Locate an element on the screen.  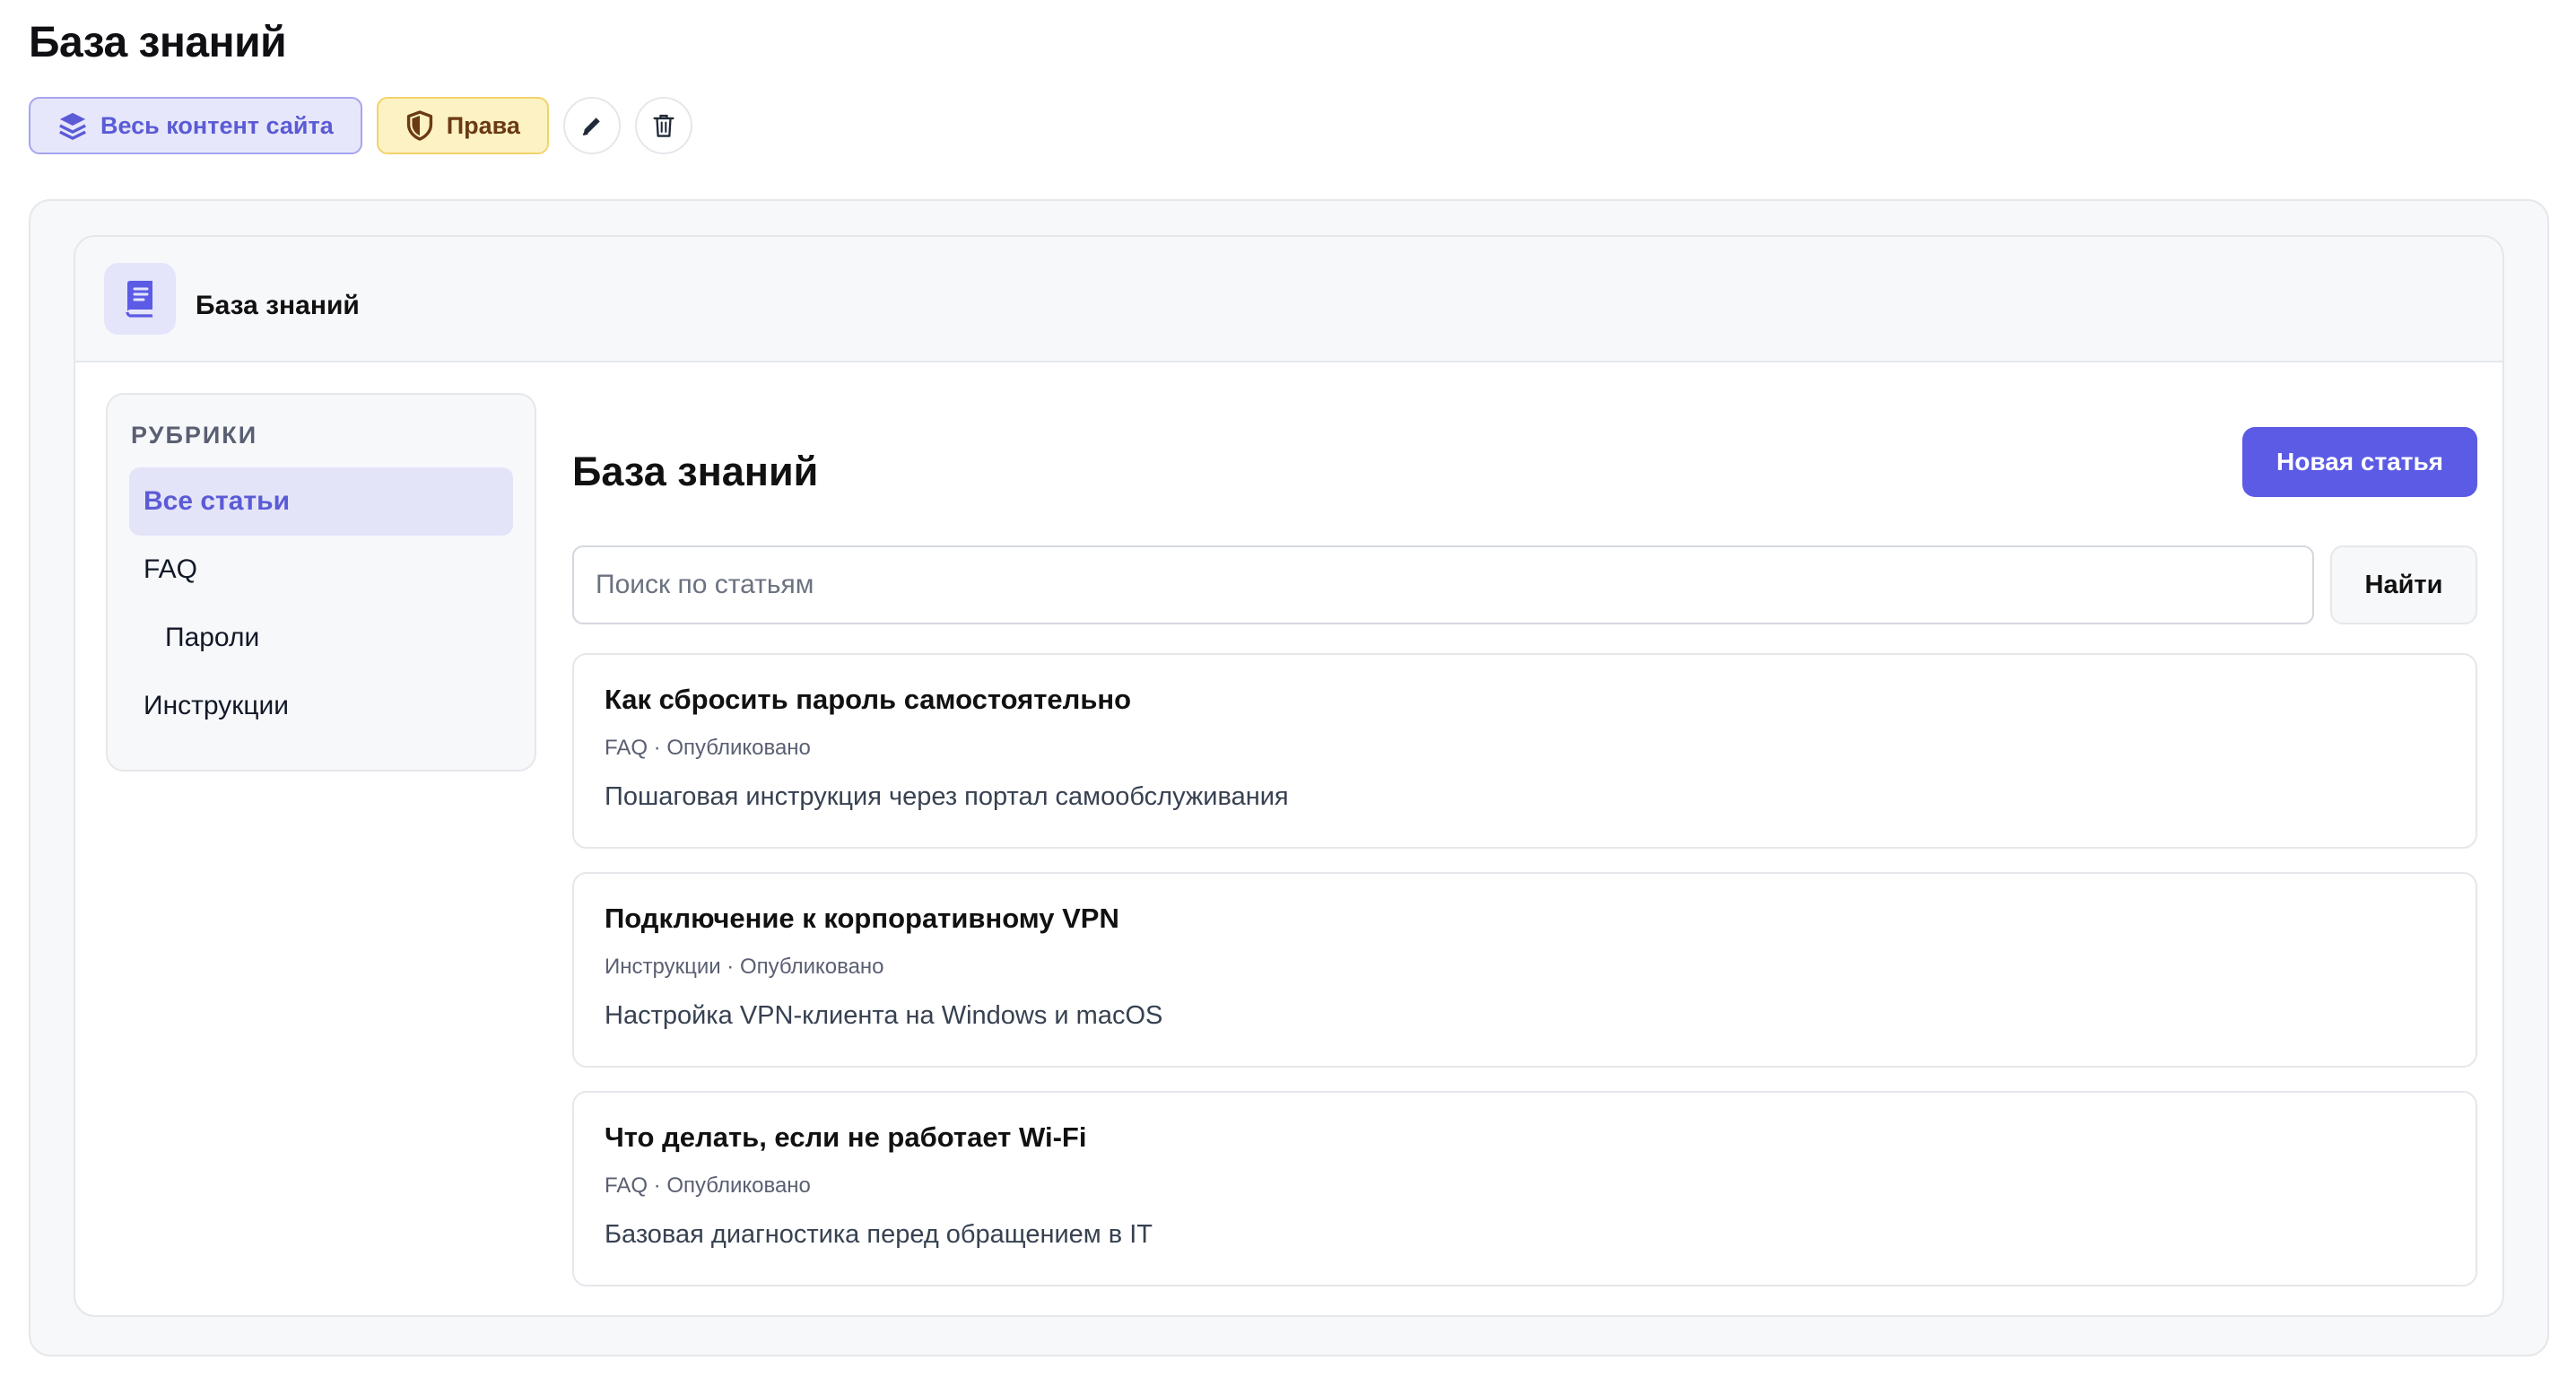
article-description: Настройка VPN-клиента на Windows и macOS is located at coordinates (884, 1015).